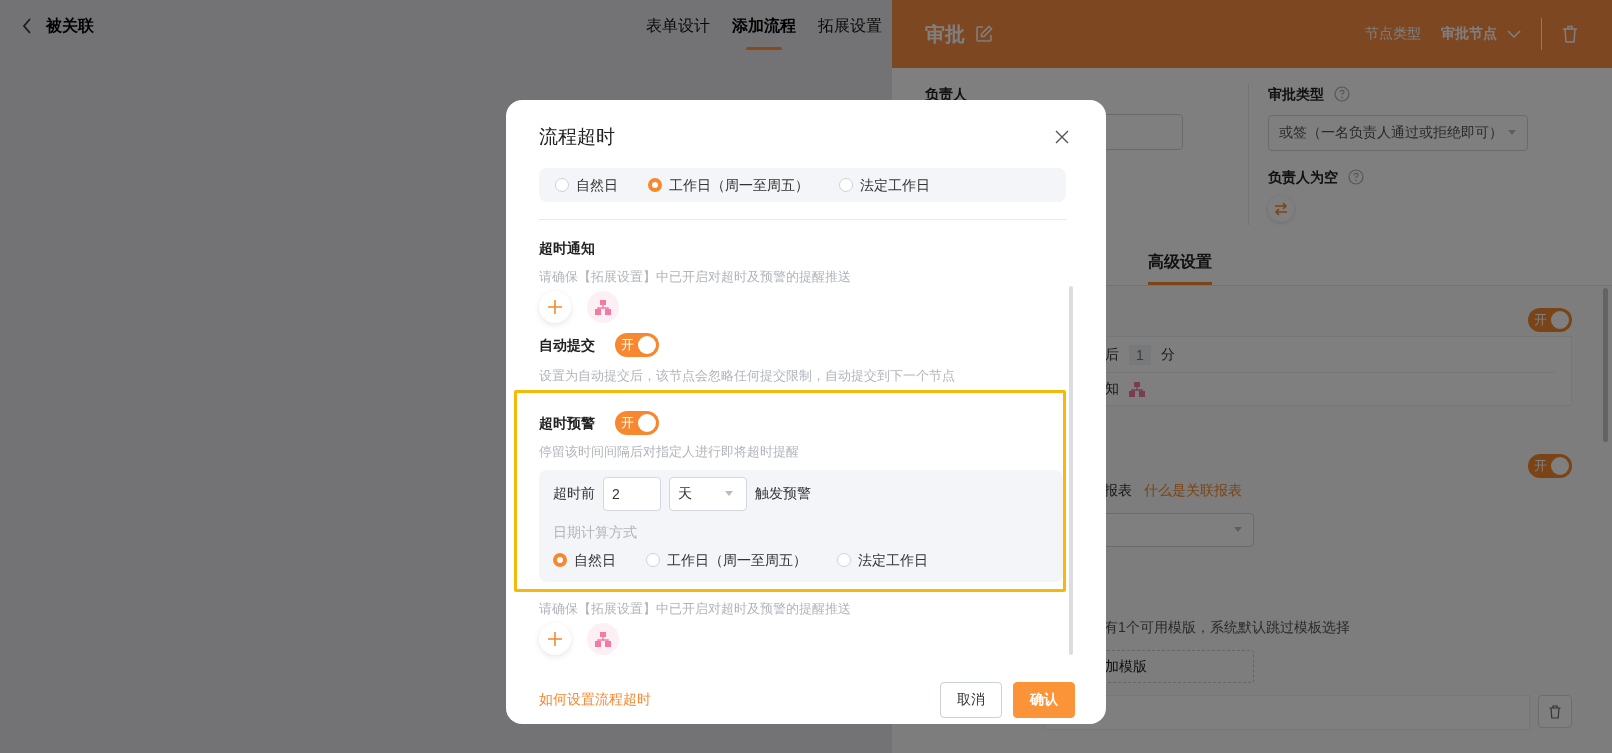  Describe the element at coordinates (1167, 354) in the screenshot. I see `unit-label: 分` at that location.